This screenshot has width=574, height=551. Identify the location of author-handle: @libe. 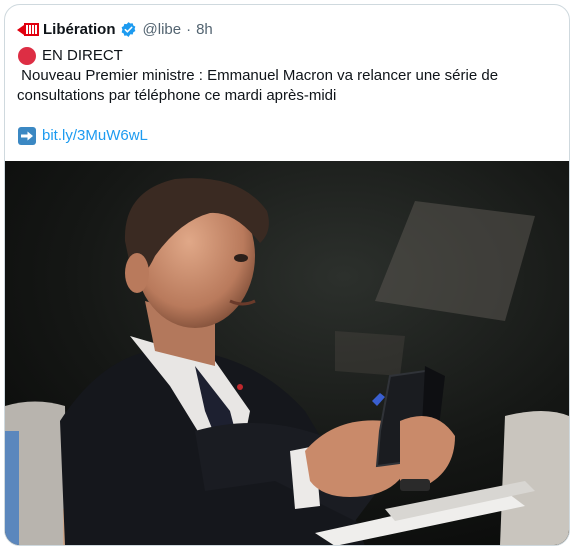
(162, 29).